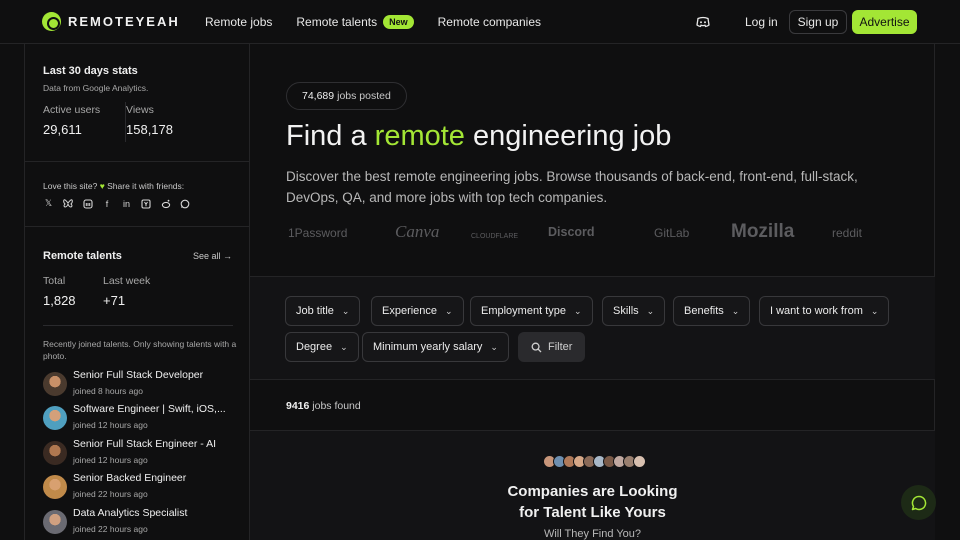 The width and height of the screenshot is (960, 540). I want to click on views-stat: Views 158,178, so click(149, 120).